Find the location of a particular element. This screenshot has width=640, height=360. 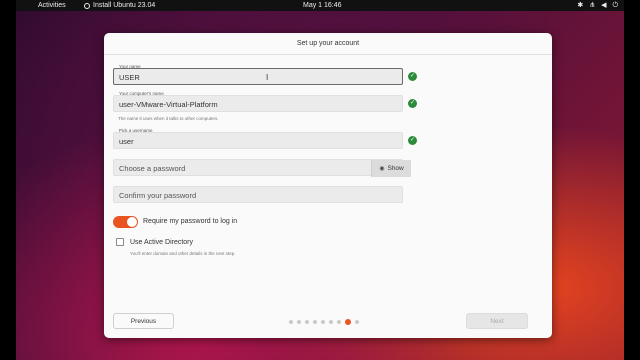

username-caption: Pick a username is located at coordinates (136, 130).